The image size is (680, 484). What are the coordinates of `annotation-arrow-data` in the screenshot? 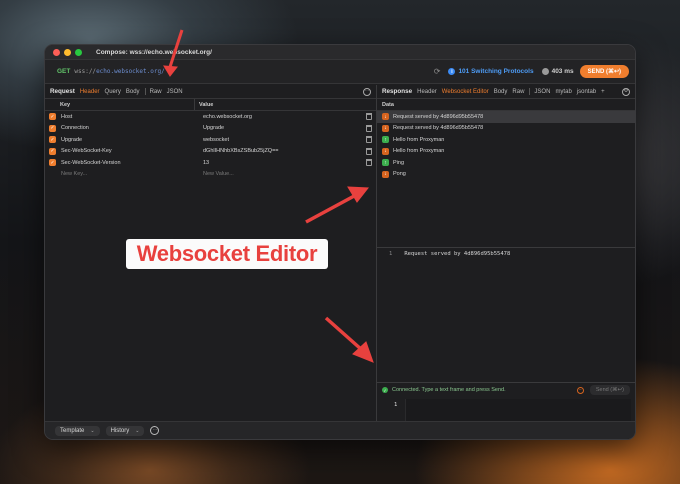 It's located at (331, 208).